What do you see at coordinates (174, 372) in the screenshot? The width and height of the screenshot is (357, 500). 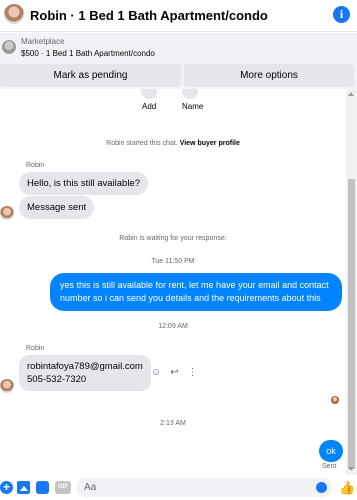 I see `reply-icon: ↩` at bounding box center [174, 372].